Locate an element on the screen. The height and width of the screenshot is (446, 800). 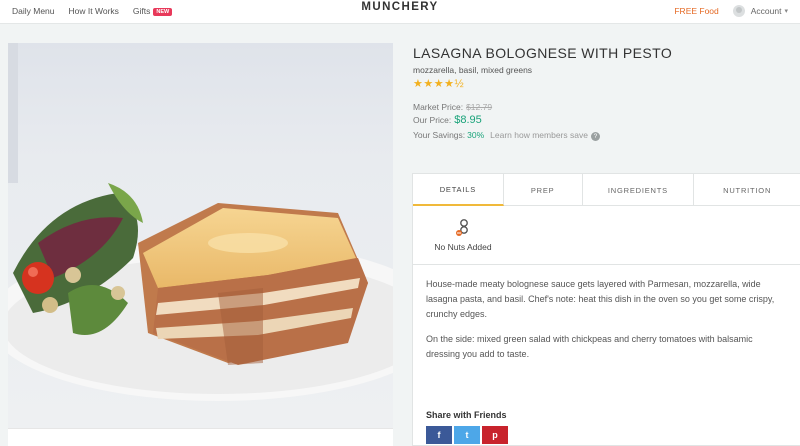
facebook-icon: f is located at coordinates (439, 435).